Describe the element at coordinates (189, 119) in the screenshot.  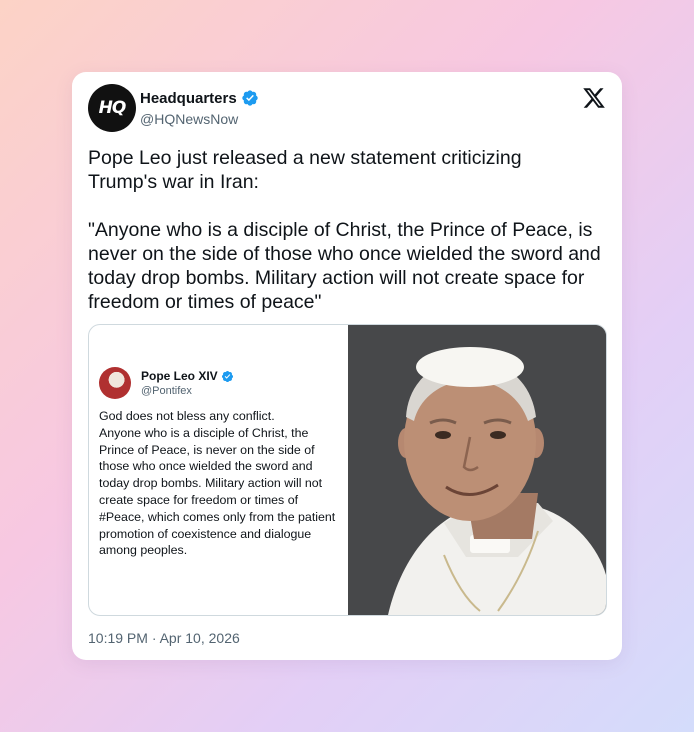
I see `account-handle: @HQNewsNow` at that location.